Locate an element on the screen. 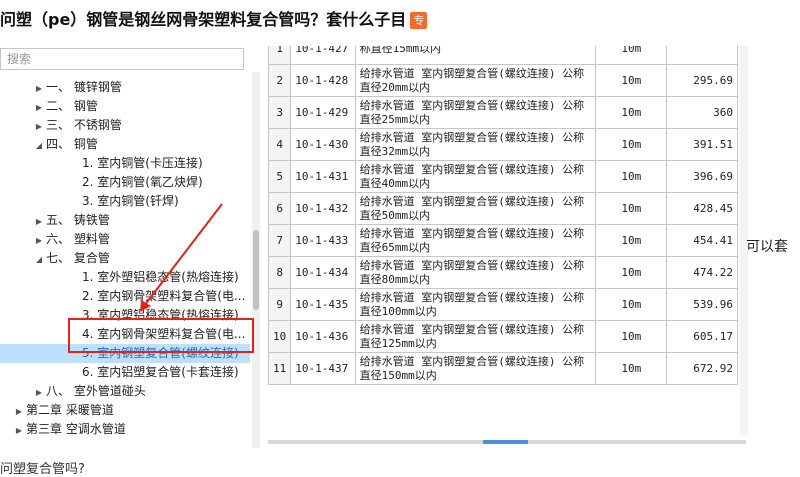 The image size is (800, 477). price-cell: 396.69 is located at coordinates (702, 176).